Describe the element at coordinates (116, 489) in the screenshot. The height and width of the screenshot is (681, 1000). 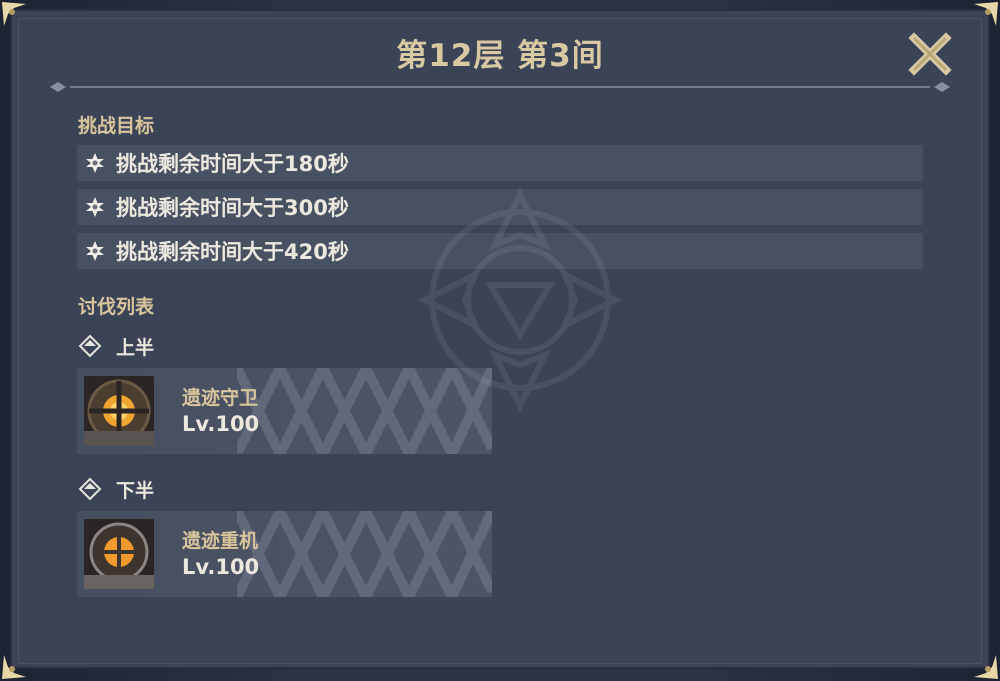
I see `second-half-label: 下半` at that location.